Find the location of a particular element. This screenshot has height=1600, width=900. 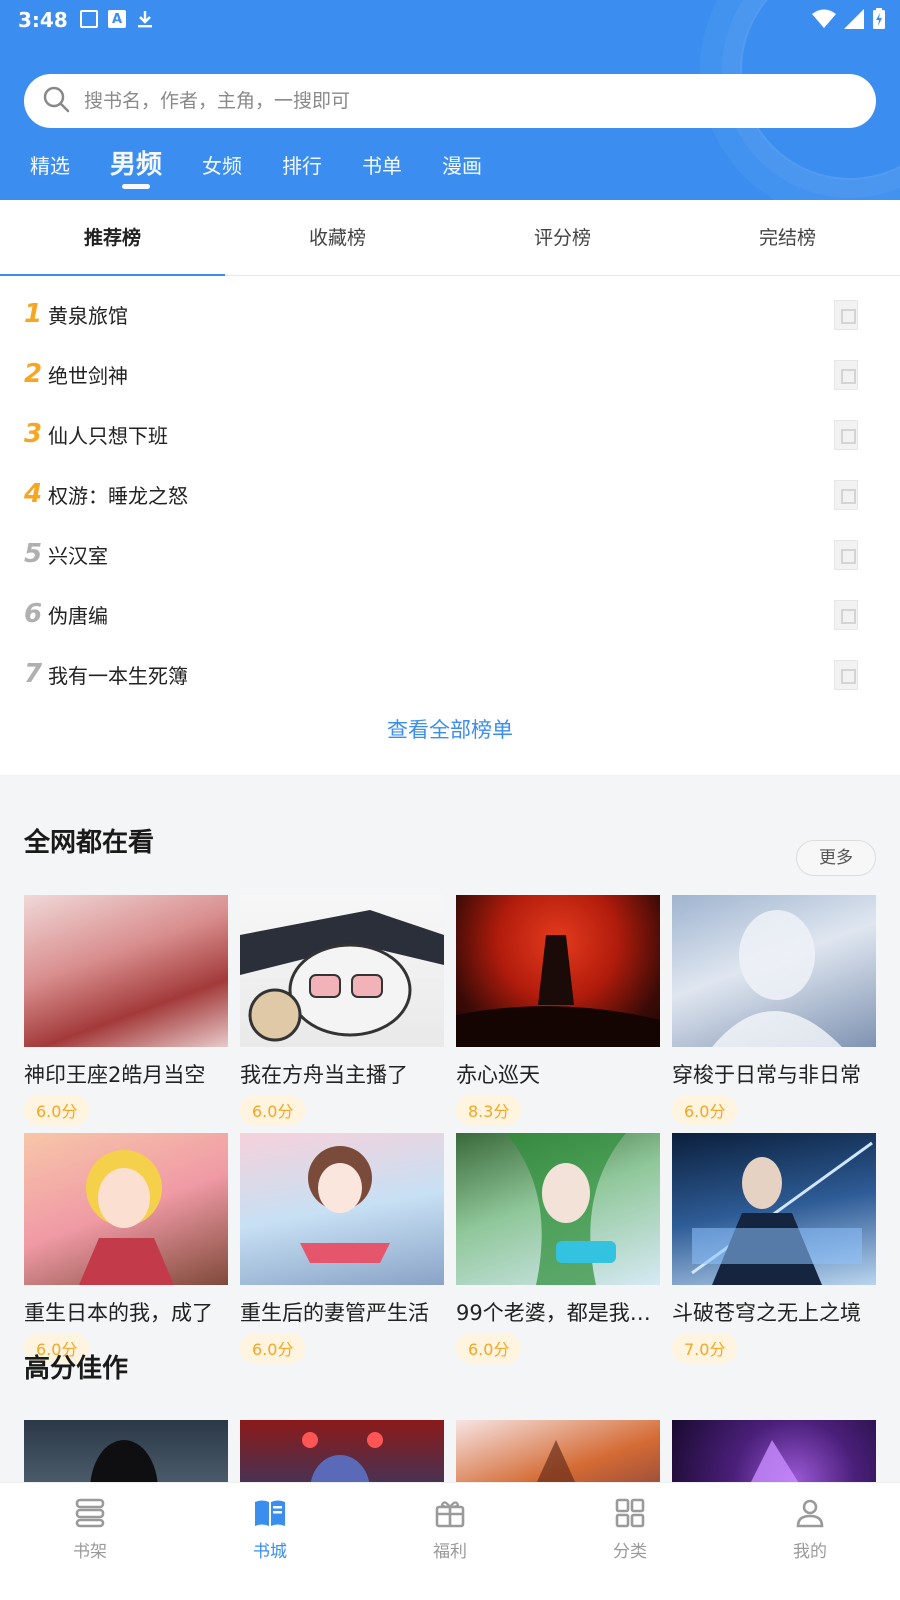

nav-bookshelf: 书架 is located at coordinates (90, 1541).